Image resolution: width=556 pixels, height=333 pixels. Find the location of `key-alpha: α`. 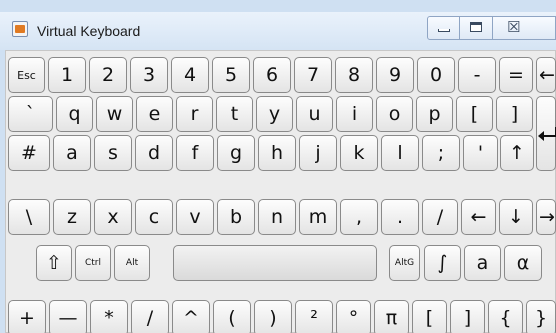

key-alpha: α is located at coordinates (523, 263).